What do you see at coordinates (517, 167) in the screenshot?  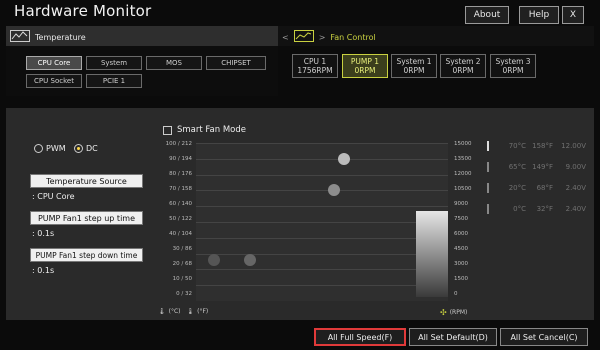 I see `readout-c: 65°C` at bounding box center [517, 167].